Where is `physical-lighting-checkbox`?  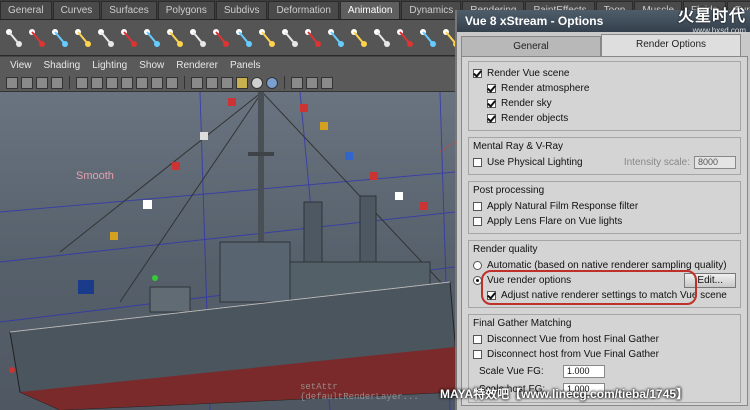 physical-lighting-checkbox is located at coordinates (477, 162).